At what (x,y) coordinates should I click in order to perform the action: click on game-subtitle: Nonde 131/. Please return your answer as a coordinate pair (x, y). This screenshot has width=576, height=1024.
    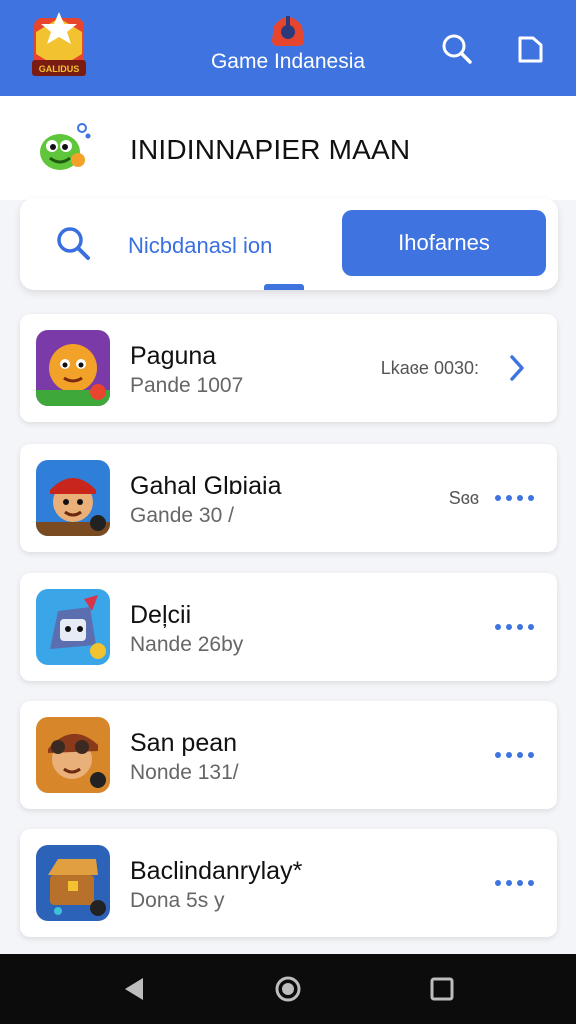
    Looking at the image, I should click on (184, 772).